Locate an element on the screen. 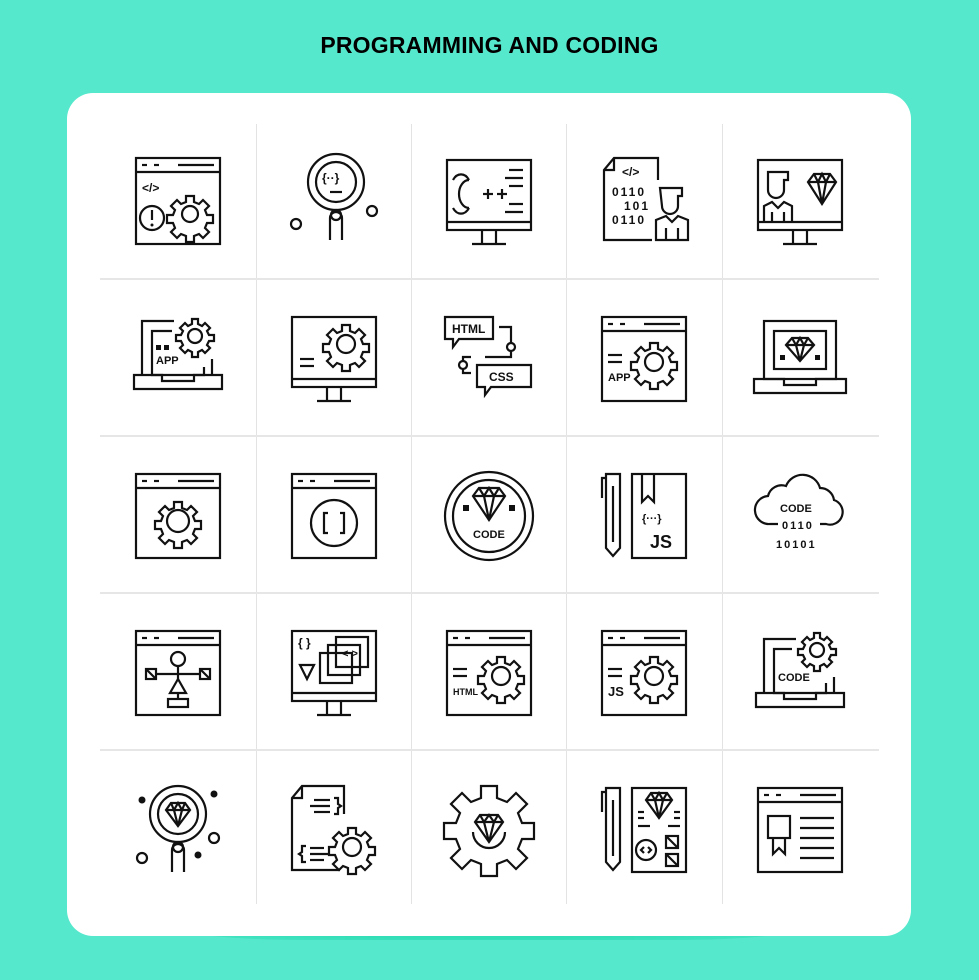  browser-gear-icon is located at coordinates (178, 516).